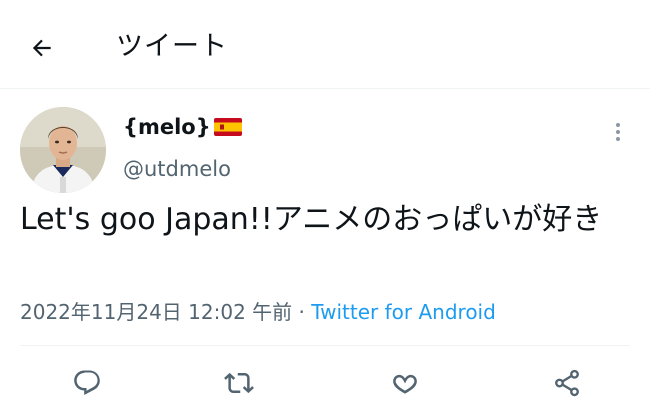 This screenshot has height=418, width=650. What do you see at coordinates (177, 169) in the screenshot?
I see `user-handle: @utdmelo` at bounding box center [177, 169].